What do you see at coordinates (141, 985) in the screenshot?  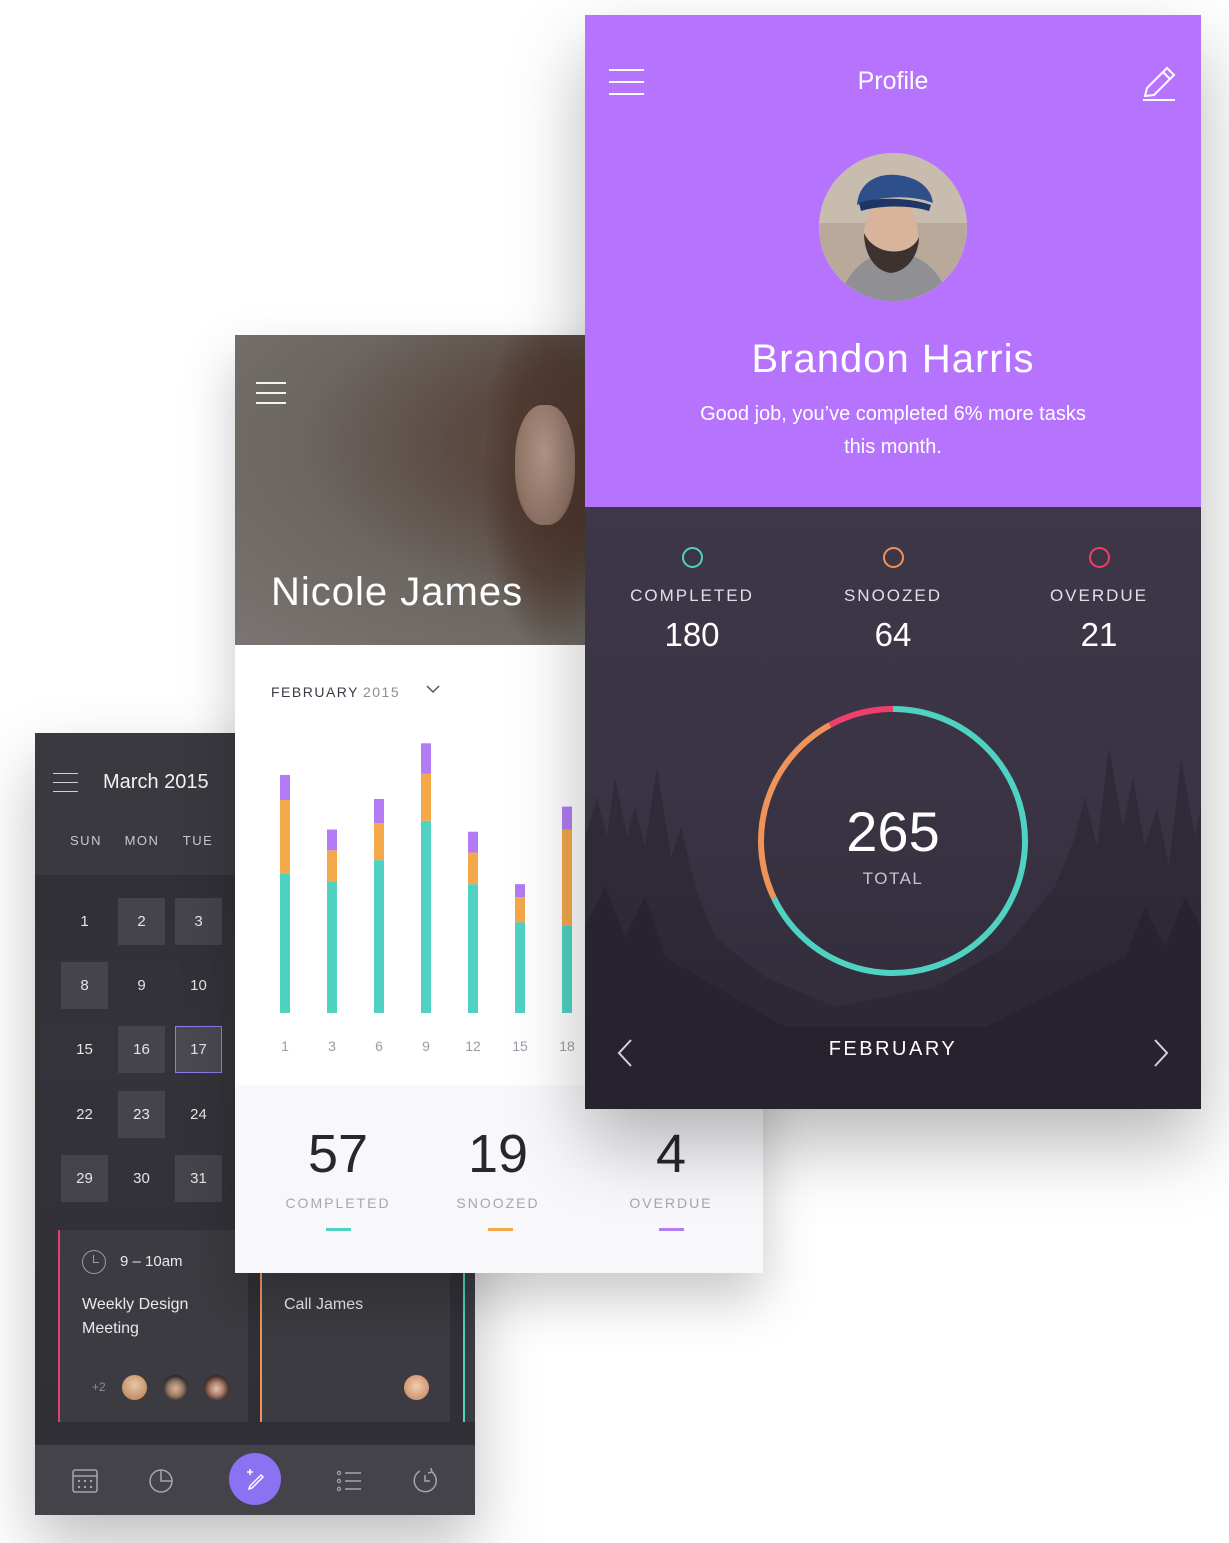 I see `calendar-day: 9` at bounding box center [141, 985].